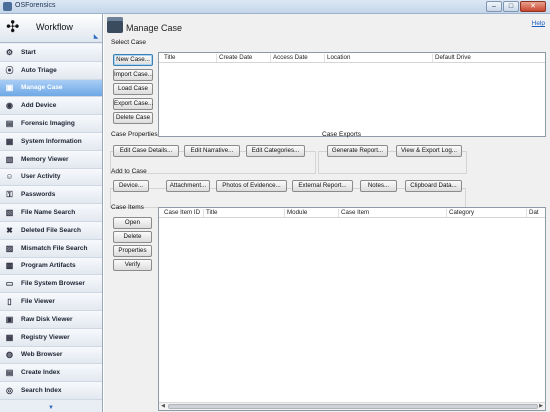 Image resolution: width=550 pixels, height=412 pixels. I want to click on create-index-icon: ▤, so click(9, 373).